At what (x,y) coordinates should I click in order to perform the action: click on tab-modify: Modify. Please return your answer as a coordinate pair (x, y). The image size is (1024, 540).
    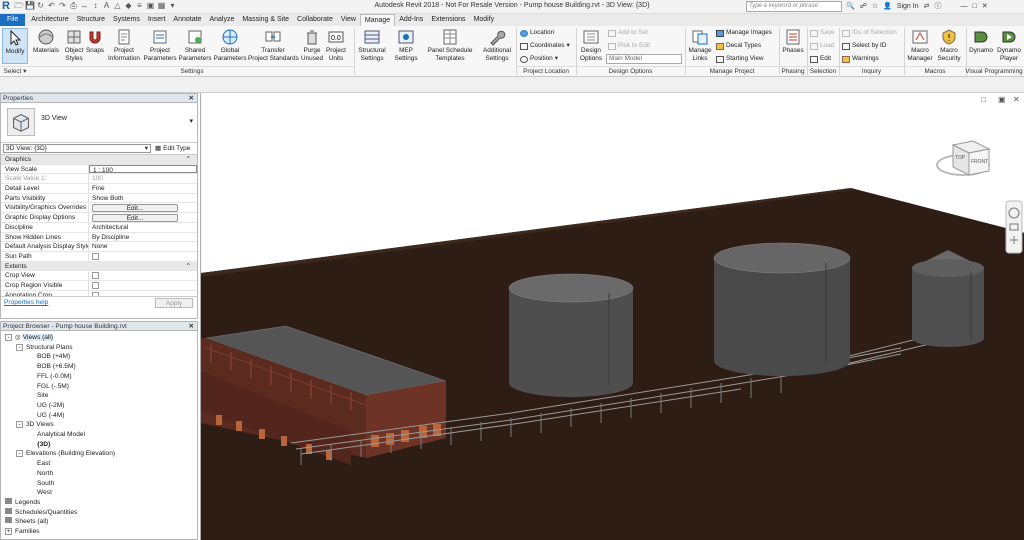
    Looking at the image, I should click on (484, 20).